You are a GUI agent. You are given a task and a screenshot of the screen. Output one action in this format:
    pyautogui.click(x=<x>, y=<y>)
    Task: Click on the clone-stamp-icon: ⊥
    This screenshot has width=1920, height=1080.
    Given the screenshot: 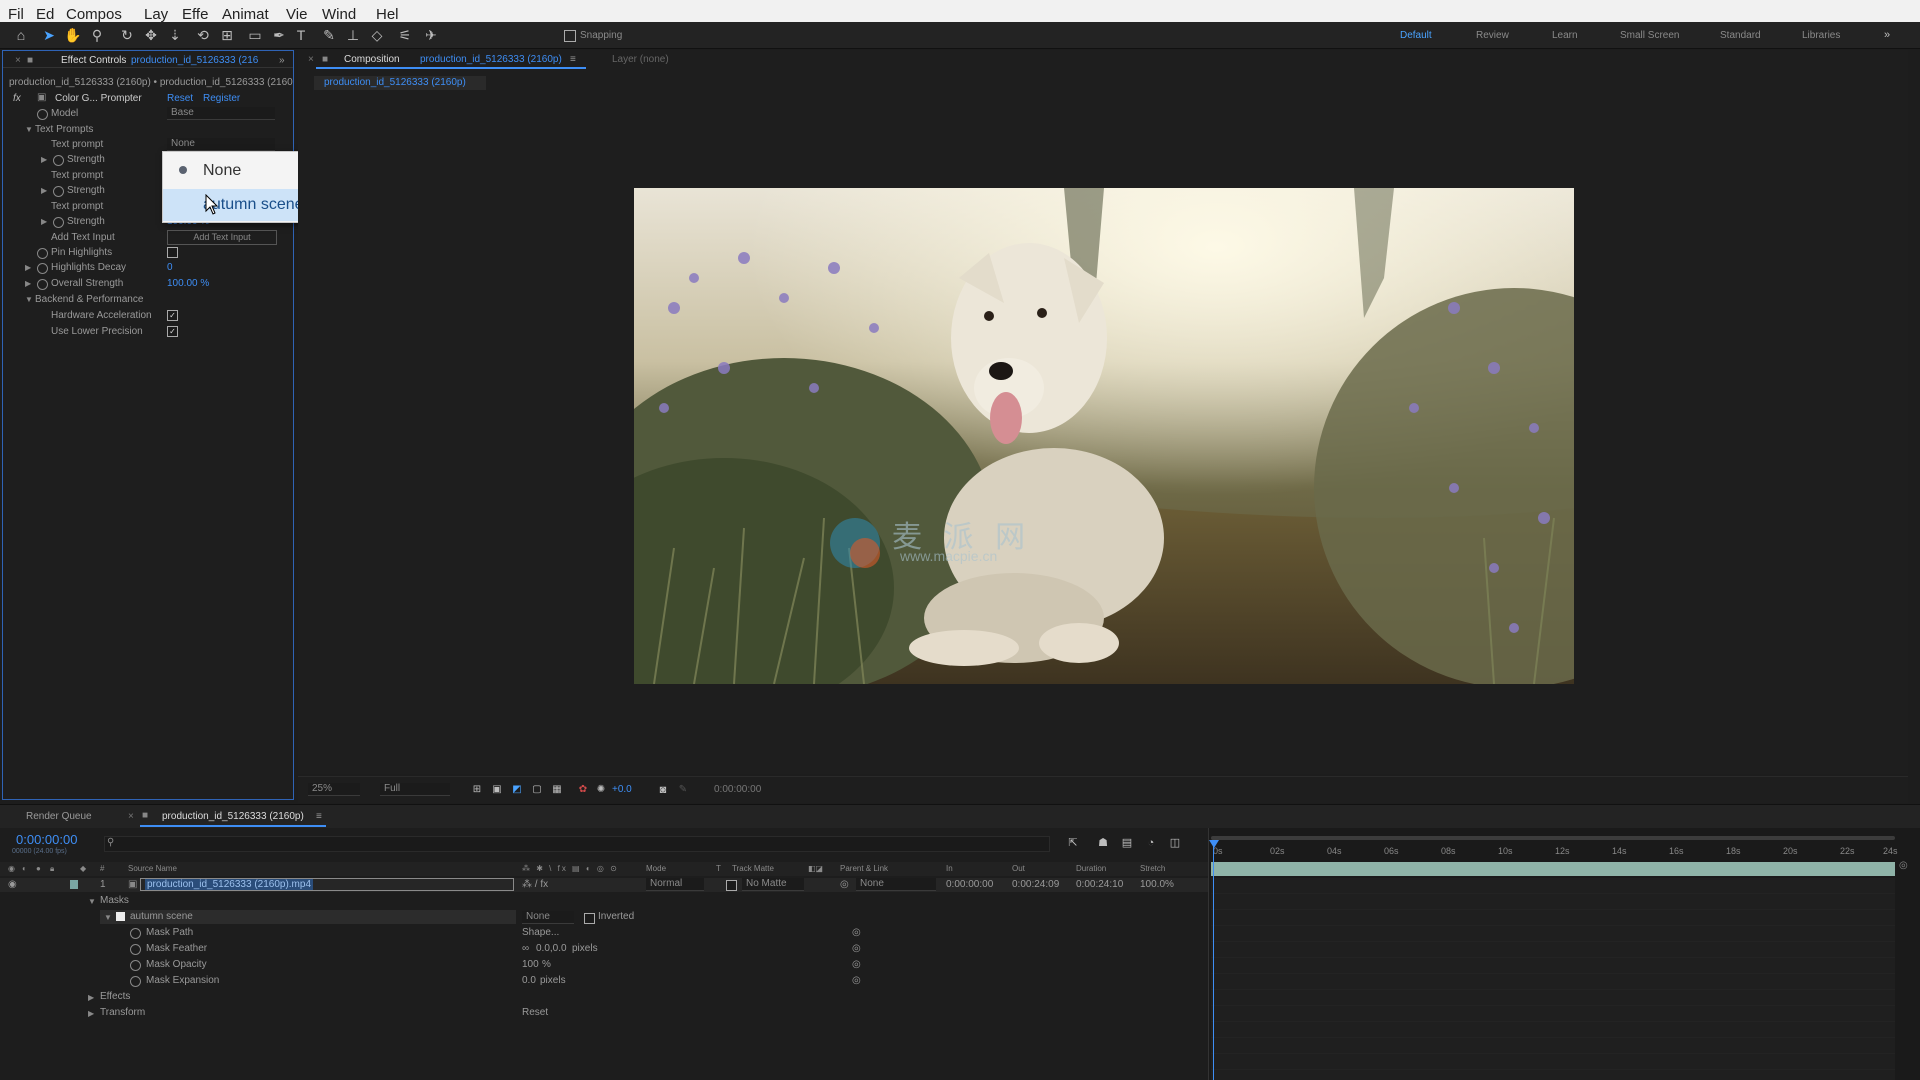 What is the action you would take?
    pyautogui.click(x=353, y=35)
    